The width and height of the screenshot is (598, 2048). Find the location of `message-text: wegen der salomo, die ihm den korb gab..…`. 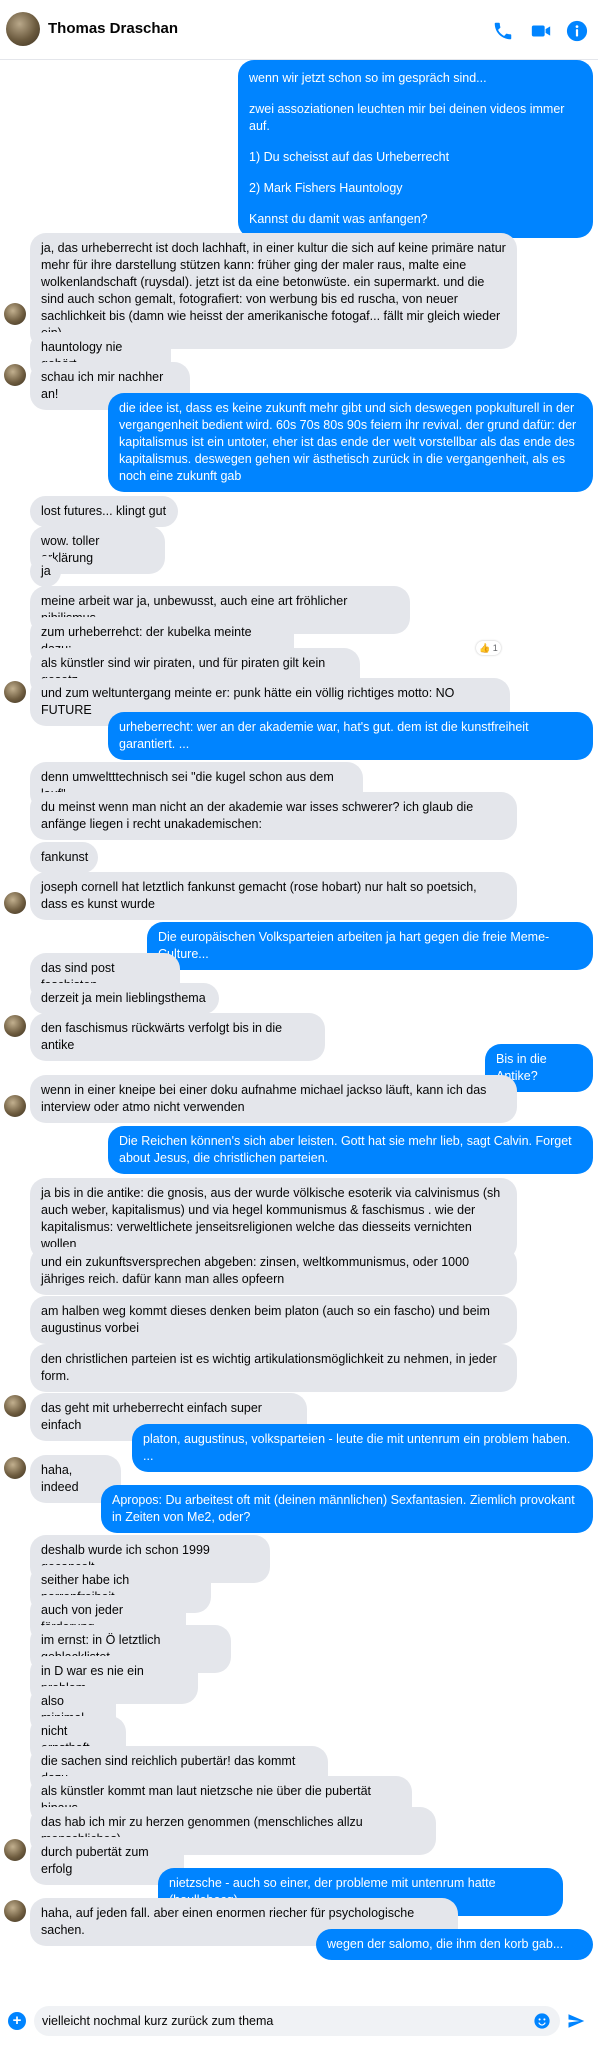

message-text: wegen der salomo, die ihm den korb gab..… is located at coordinates (445, 1944).